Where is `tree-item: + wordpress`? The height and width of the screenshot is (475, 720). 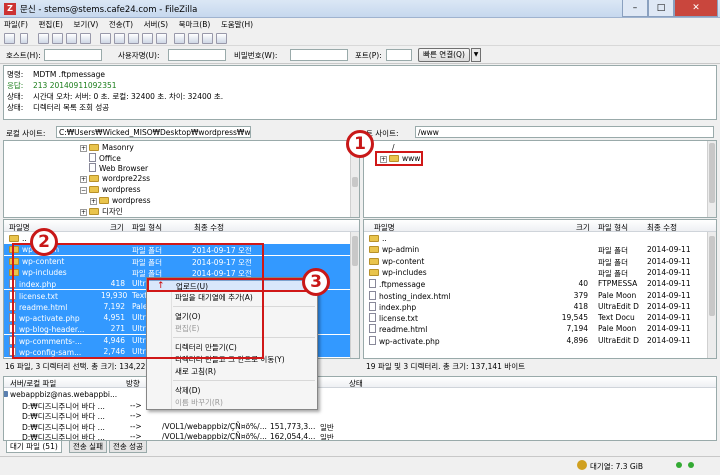 tree-item: + wordpress is located at coordinates (120, 201).